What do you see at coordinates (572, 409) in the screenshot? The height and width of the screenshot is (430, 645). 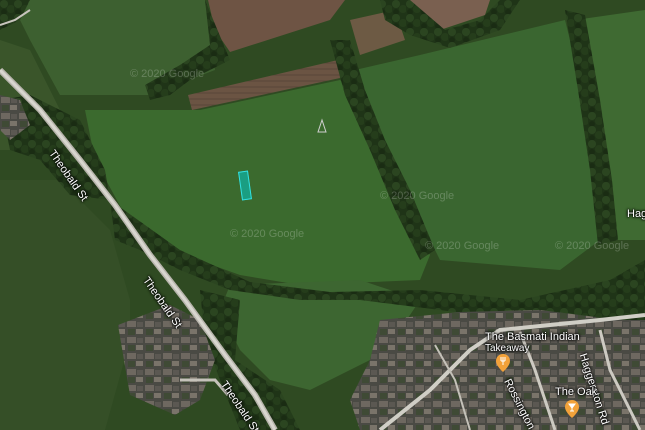 I see `bar-pin-icon` at bounding box center [572, 409].